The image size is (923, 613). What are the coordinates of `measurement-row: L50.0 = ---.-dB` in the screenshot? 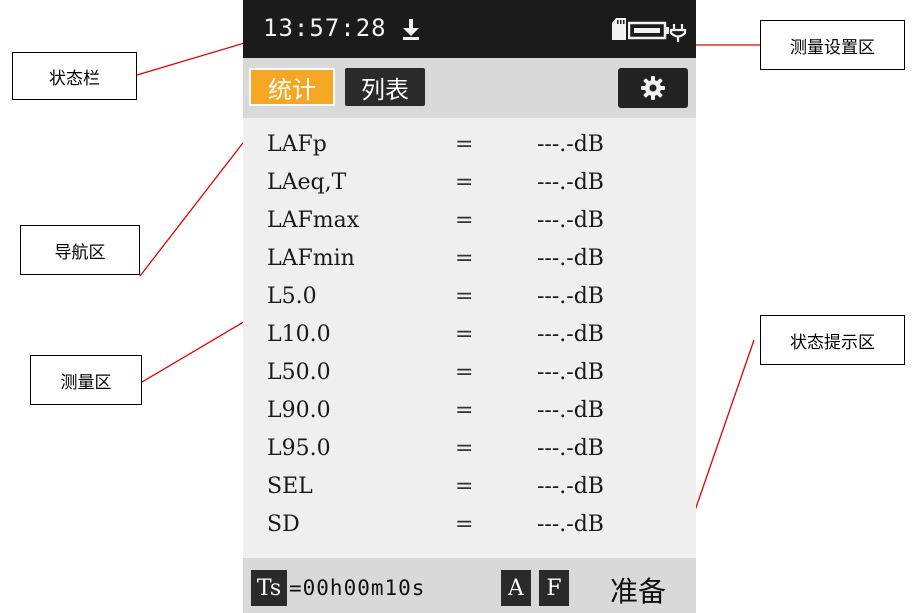 It's located at (469, 376).